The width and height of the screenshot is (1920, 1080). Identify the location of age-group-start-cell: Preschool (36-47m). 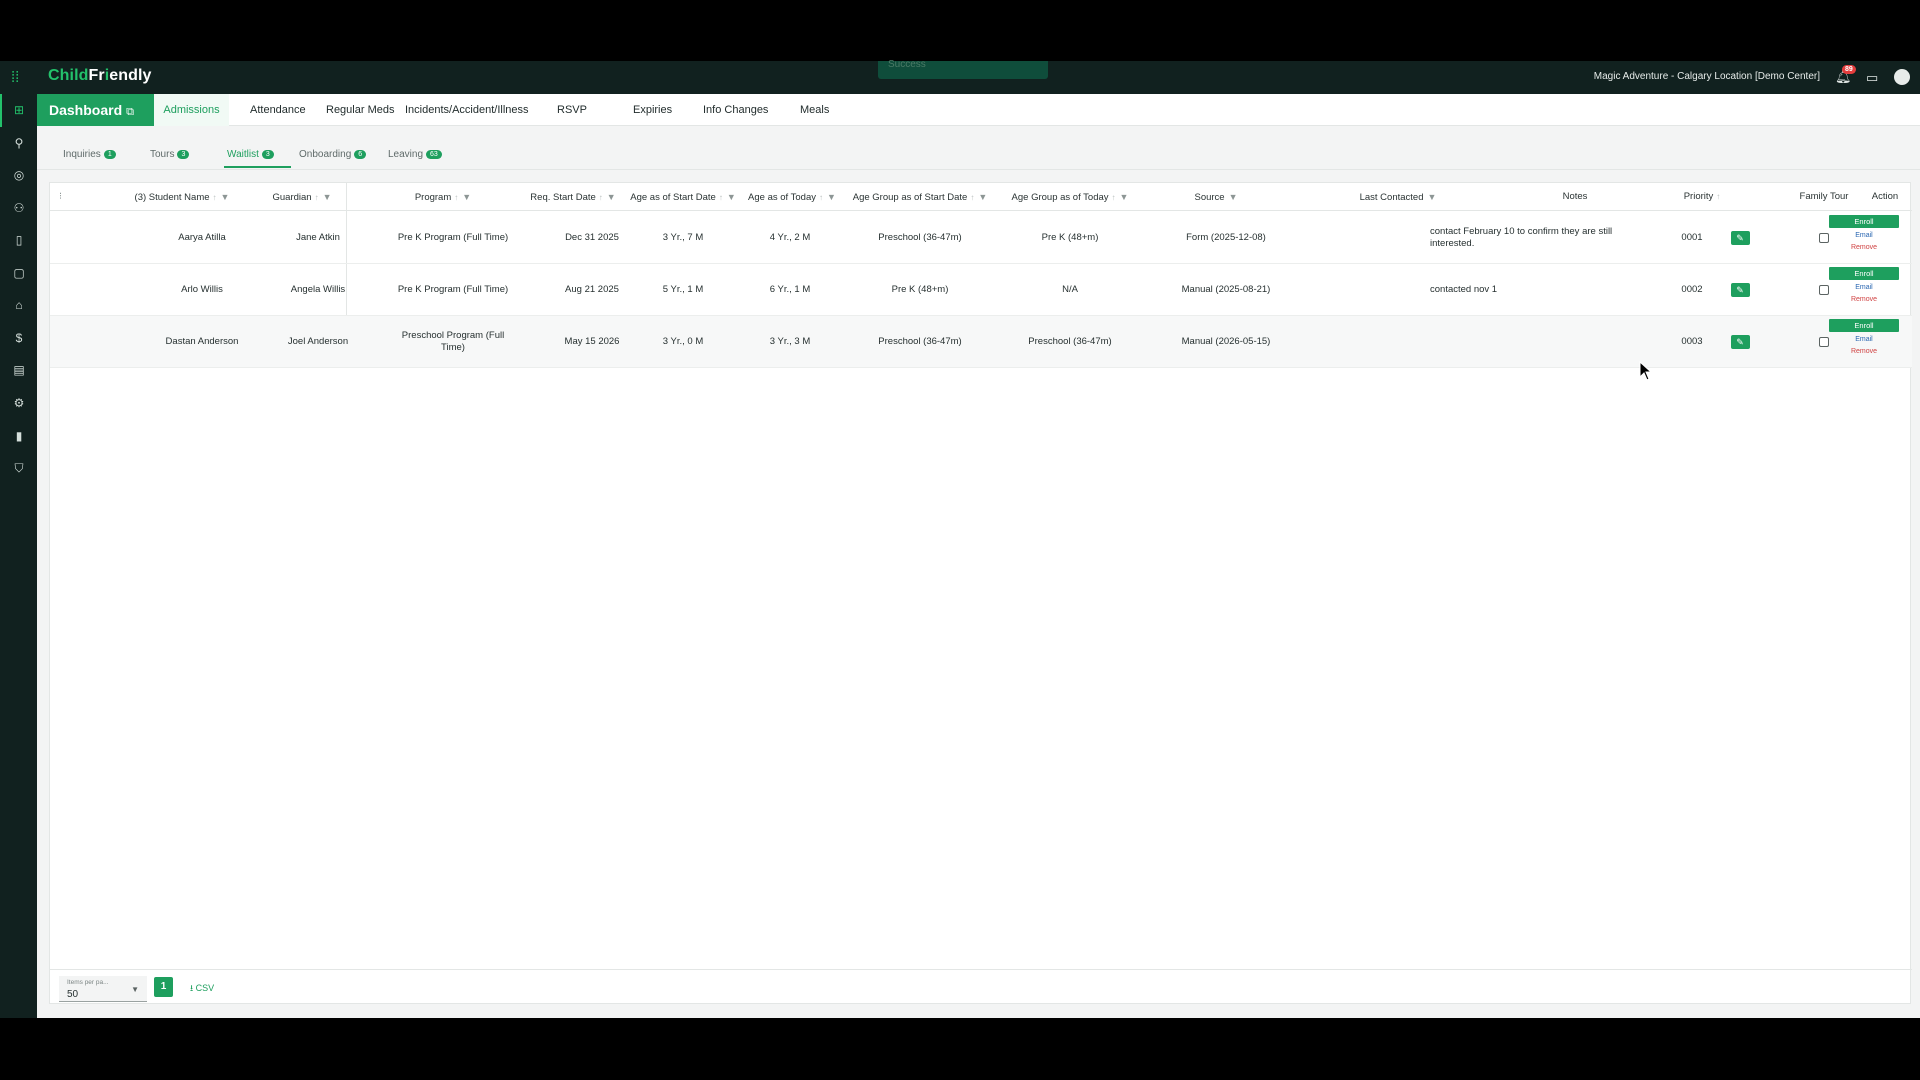
(920, 237).